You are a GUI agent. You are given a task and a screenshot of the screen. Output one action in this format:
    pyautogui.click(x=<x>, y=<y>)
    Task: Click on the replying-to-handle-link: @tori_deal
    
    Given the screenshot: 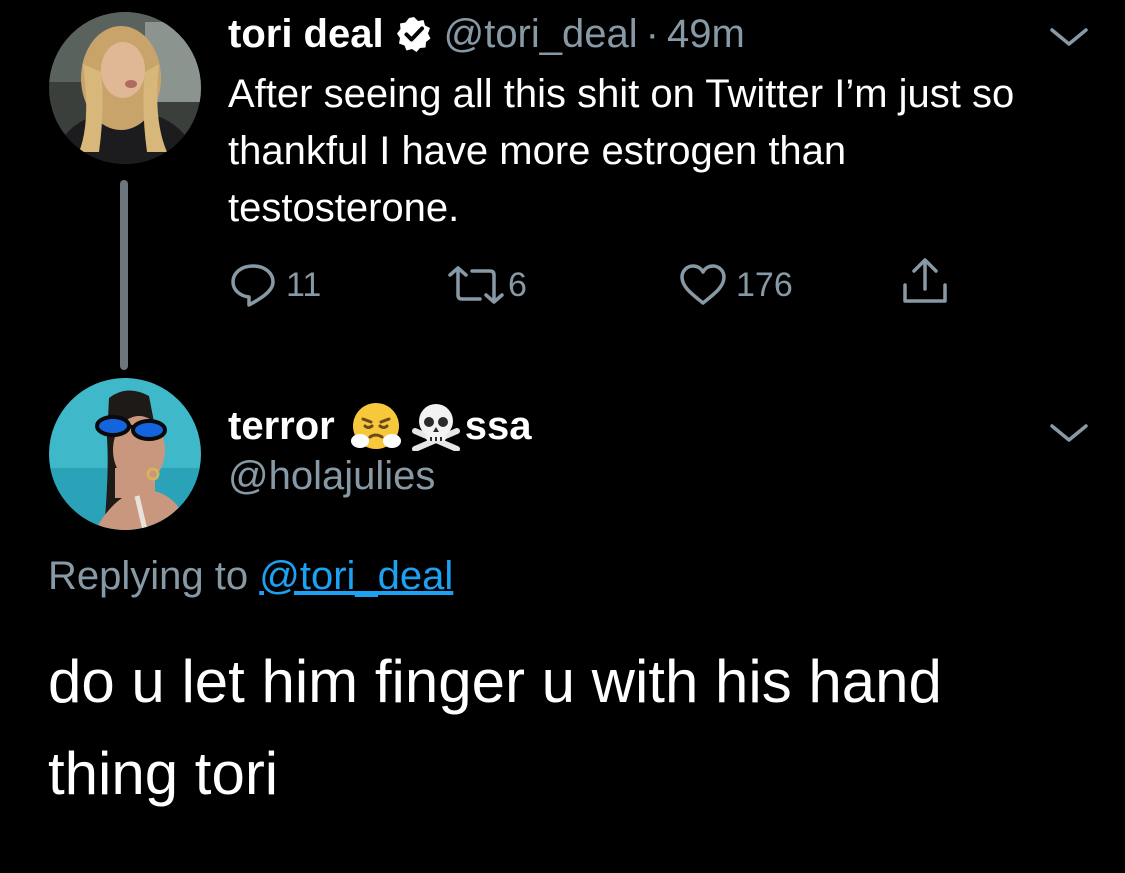 What is the action you would take?
    pyautogui.click(x=356, y=576)
    